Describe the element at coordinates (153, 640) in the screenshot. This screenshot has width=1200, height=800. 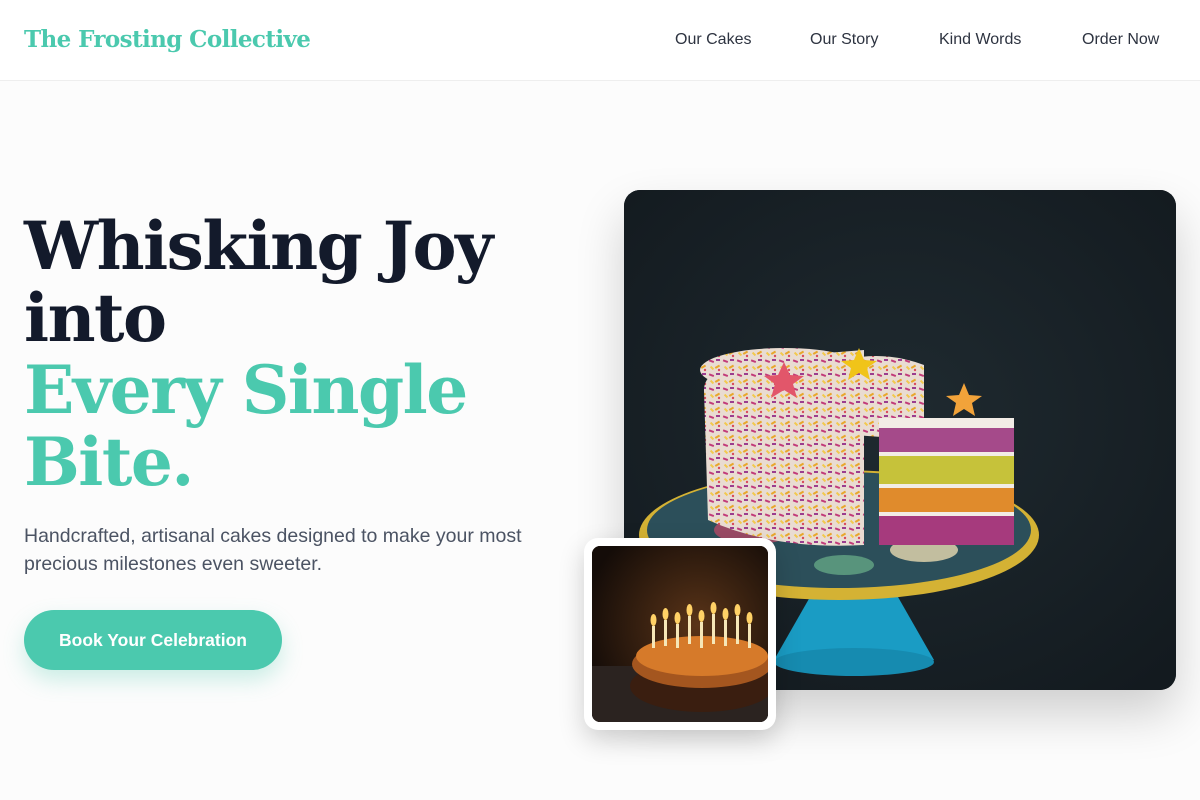
I see `book-celebration-button: Book Your Celebration` at that location.